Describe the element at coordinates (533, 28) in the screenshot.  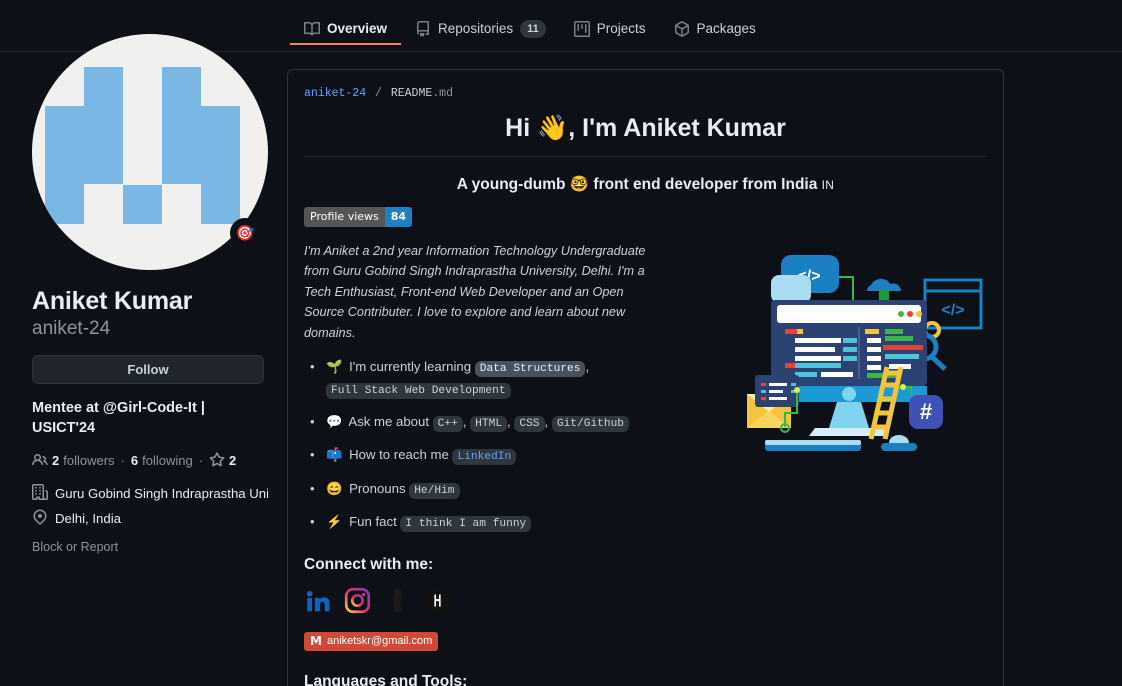
I see `repositories-count: 11` at that location.